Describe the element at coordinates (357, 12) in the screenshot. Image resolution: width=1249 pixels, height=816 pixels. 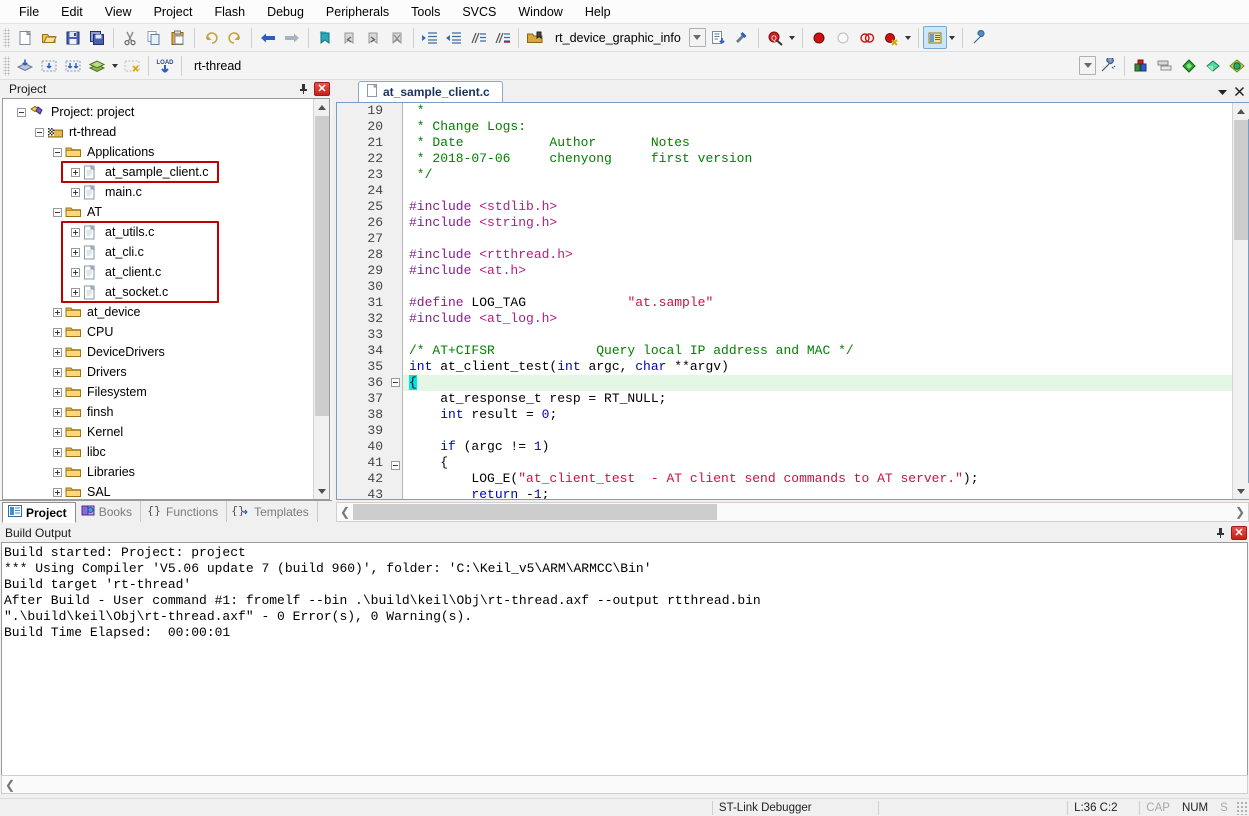
I see `menu-item-peripherals: Peripherals` at that location.